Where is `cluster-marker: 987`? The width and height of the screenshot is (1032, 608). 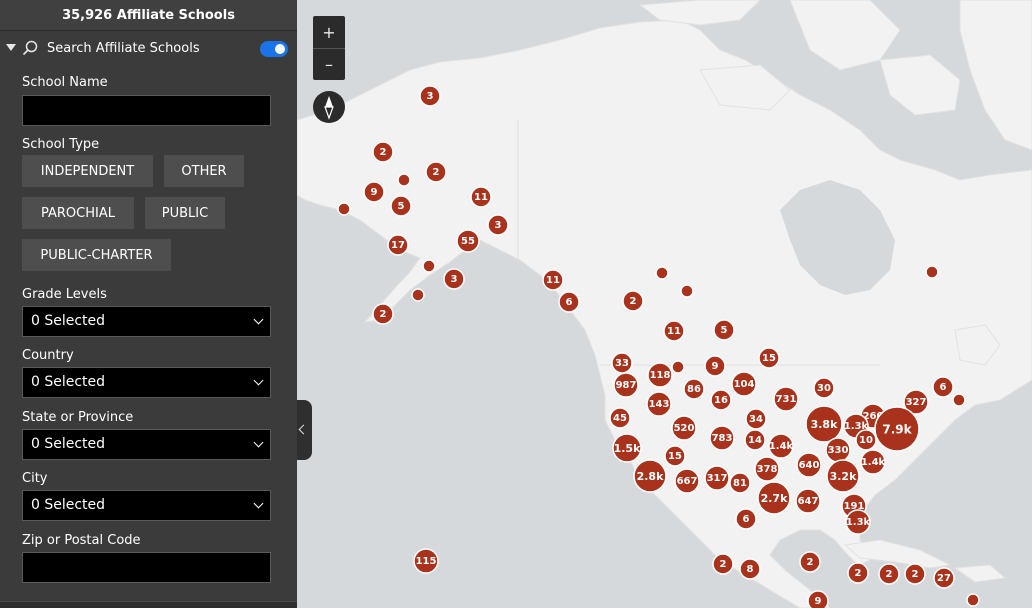 cluster-marker: 987 is located at coordinates (626, 385).